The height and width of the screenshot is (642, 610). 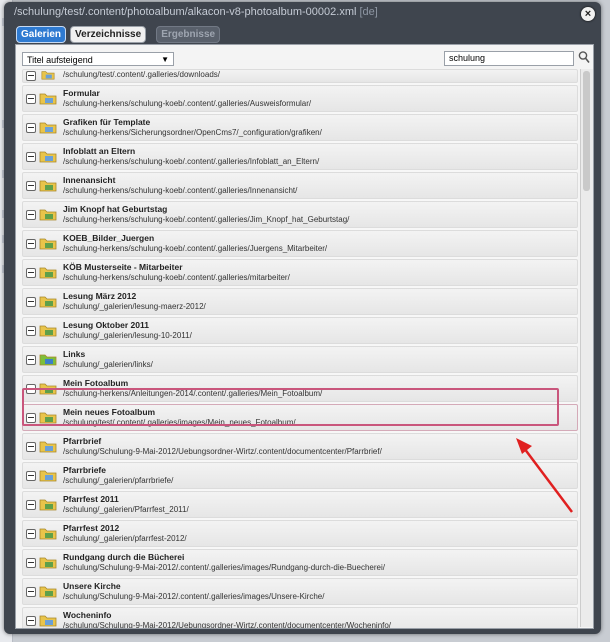 I want to click on search-input, so click(x=509, y=58).